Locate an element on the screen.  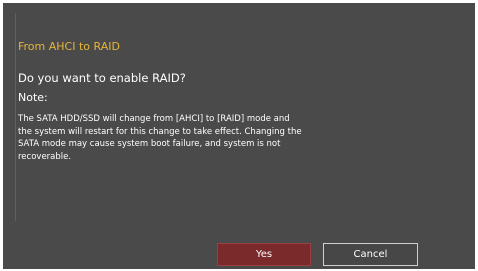
yes-button: Yes is located at coordinates (264, 254).